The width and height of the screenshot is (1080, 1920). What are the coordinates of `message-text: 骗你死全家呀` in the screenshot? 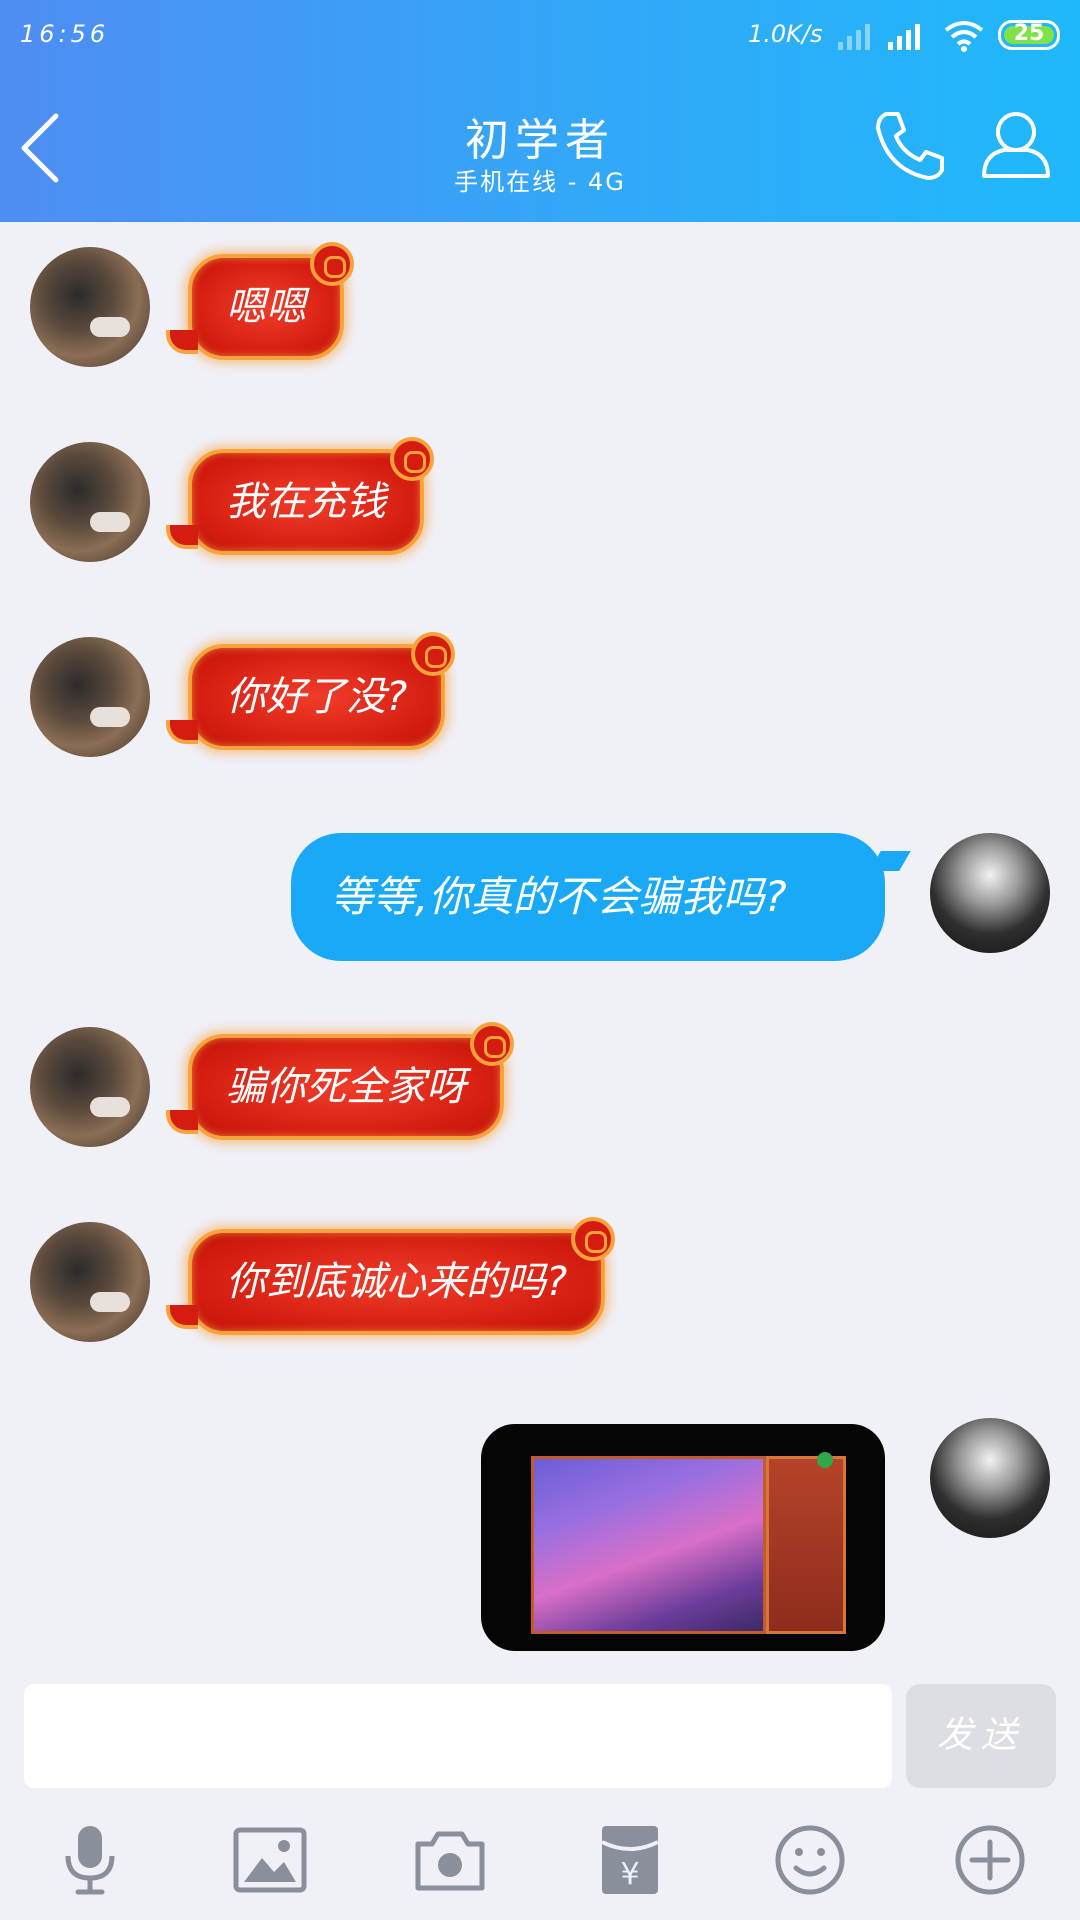 It's located at (346, 1087).